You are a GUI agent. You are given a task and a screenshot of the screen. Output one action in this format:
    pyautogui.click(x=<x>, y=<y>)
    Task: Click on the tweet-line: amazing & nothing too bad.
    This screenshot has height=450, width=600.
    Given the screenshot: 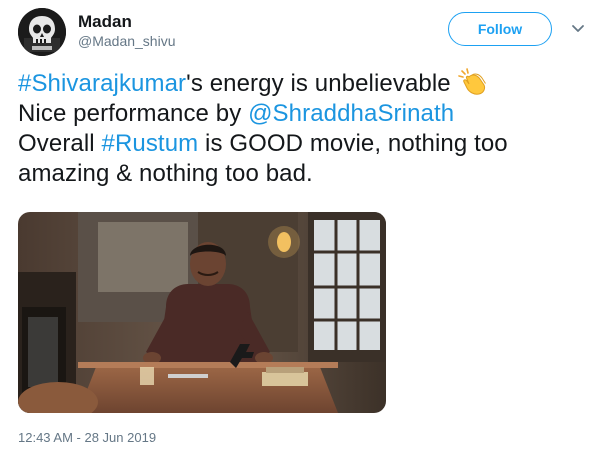 What is the action you would take?
    pyautogui.click(x=305, y=174)
    